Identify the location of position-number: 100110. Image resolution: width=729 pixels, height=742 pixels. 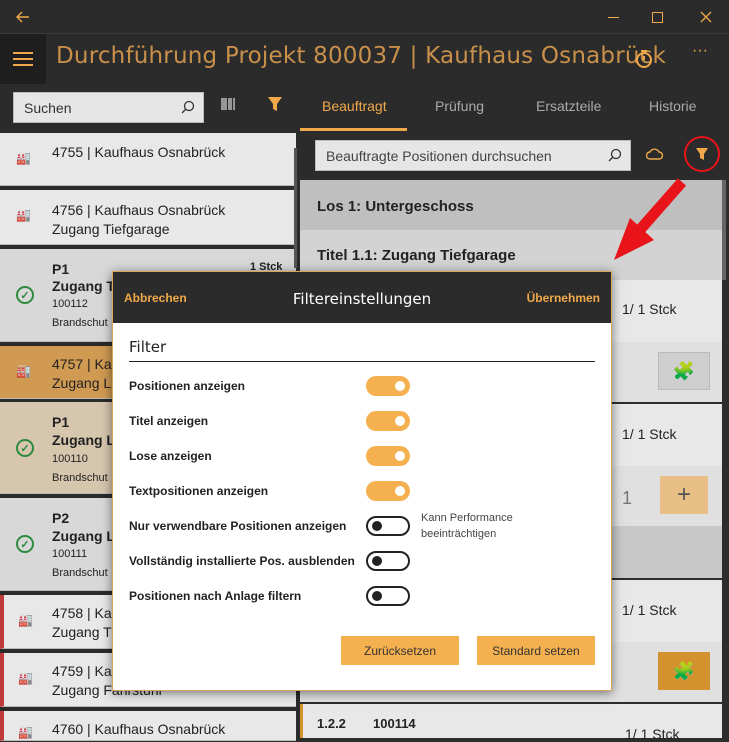
(70, 459).